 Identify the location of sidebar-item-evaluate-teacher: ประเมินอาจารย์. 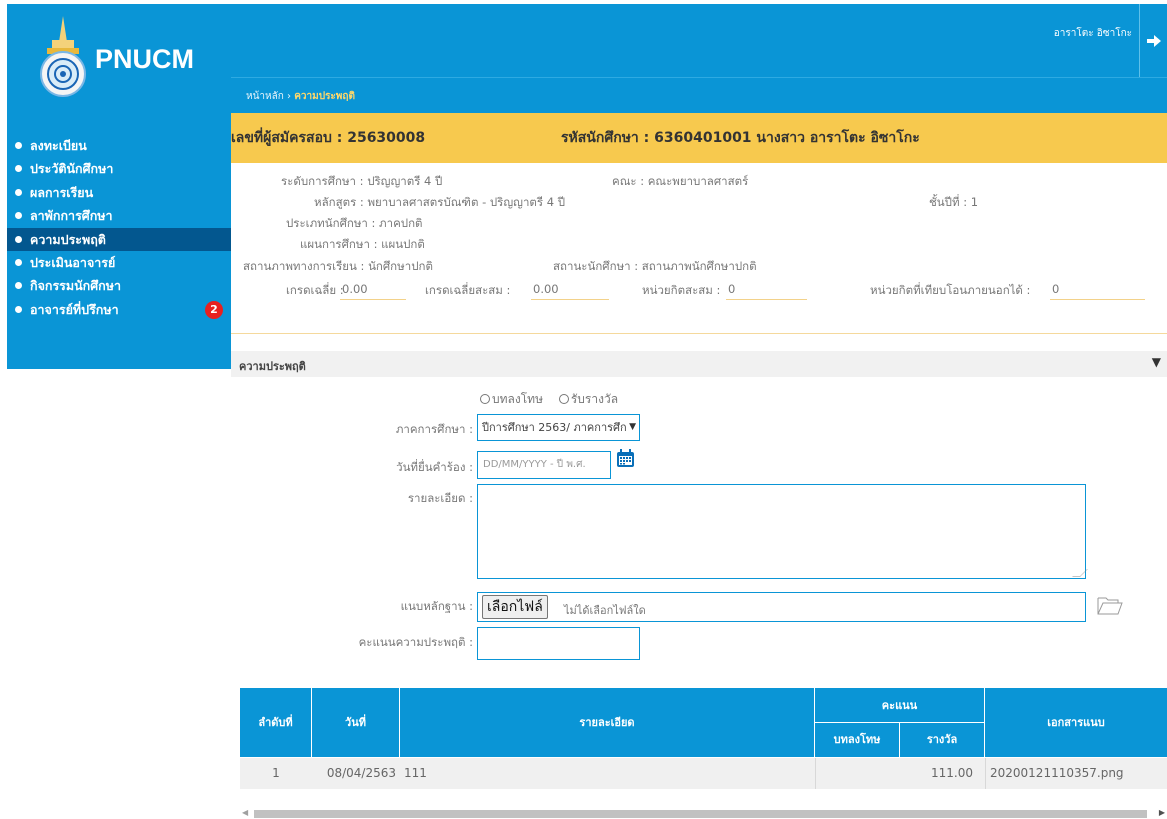
(119, 262).